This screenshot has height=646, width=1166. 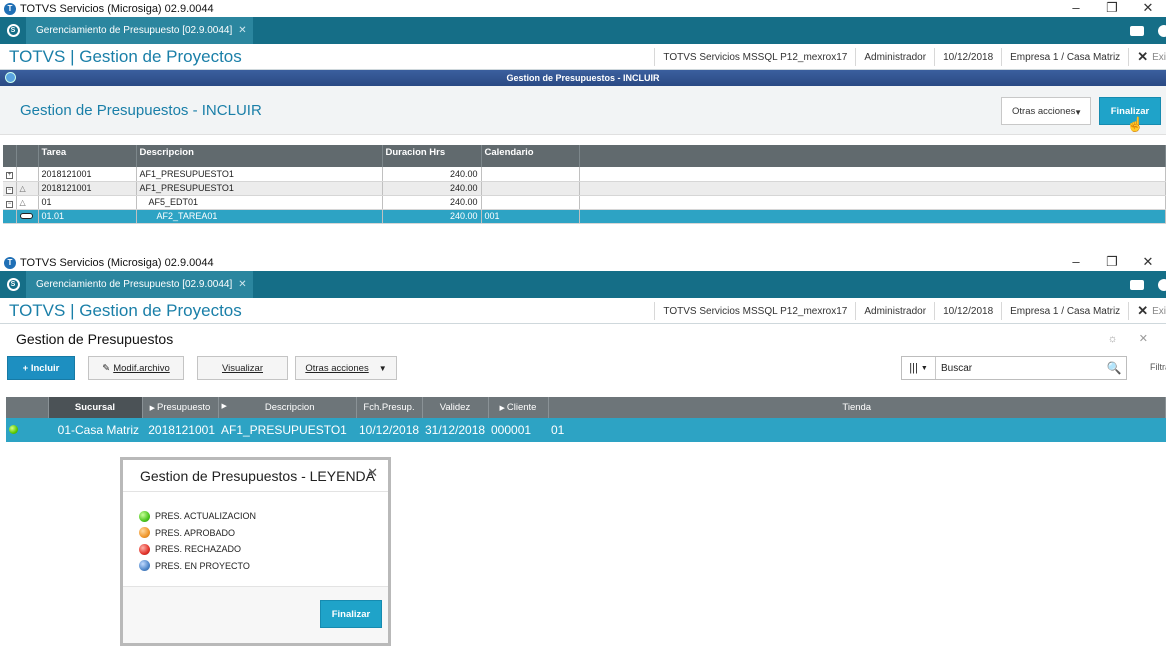 I want to click on grid-col-cliente: ▶ Cliente, so click(x=518, y=407).